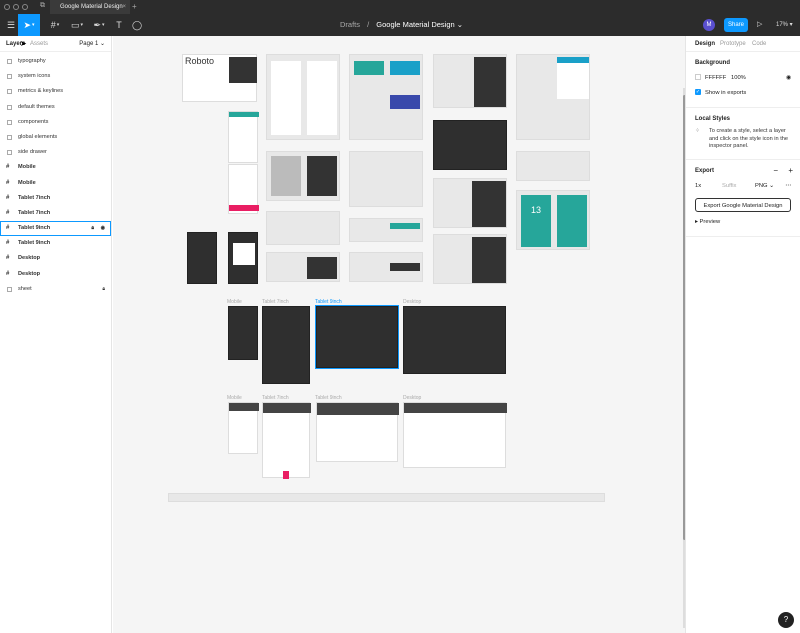 The width and height of the screenshot is (800, 633). Describe the element at coordinates (470, 145) in the screenshot. I see `sliders-components-frame` at that location.